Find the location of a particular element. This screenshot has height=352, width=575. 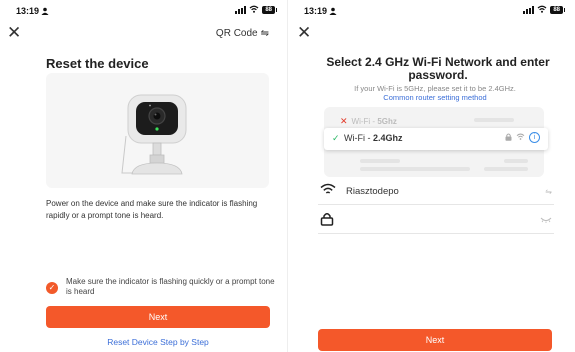

wifi-ssid-field: Riasztodepo ⇋ is located at coordinates (436, 192).